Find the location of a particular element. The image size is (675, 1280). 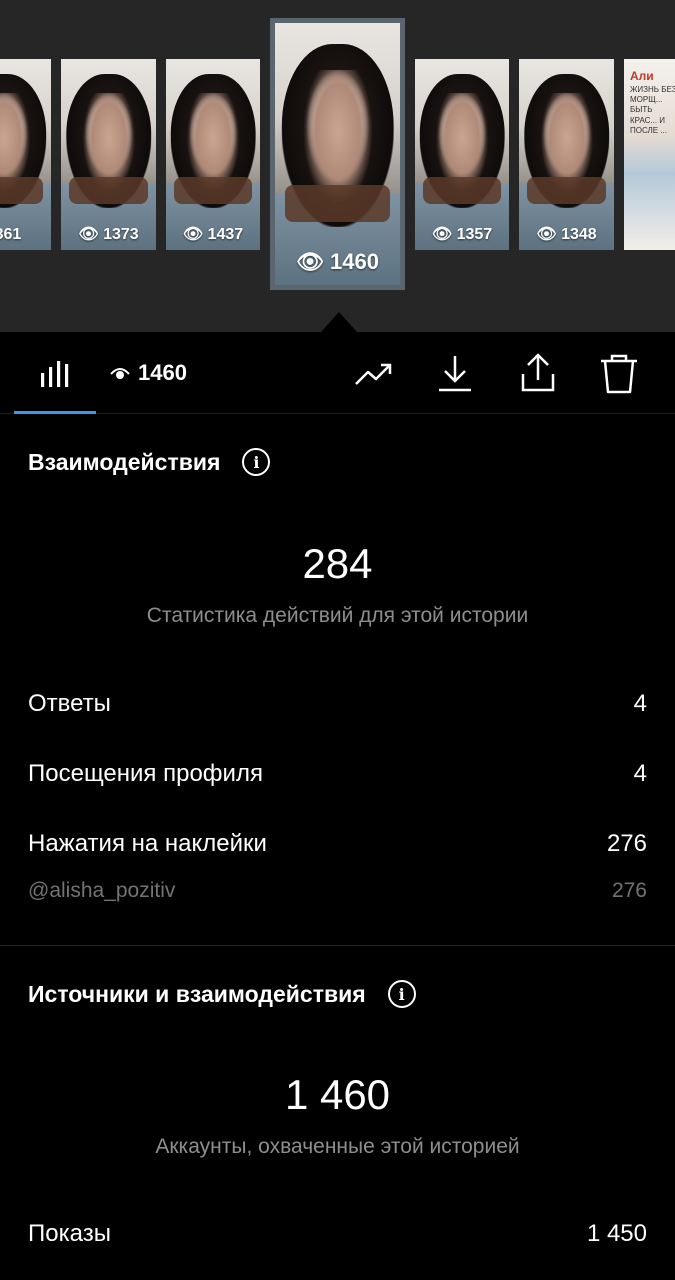

stat-label: Нажатия на наклейки is located at coordinates (147, 843).